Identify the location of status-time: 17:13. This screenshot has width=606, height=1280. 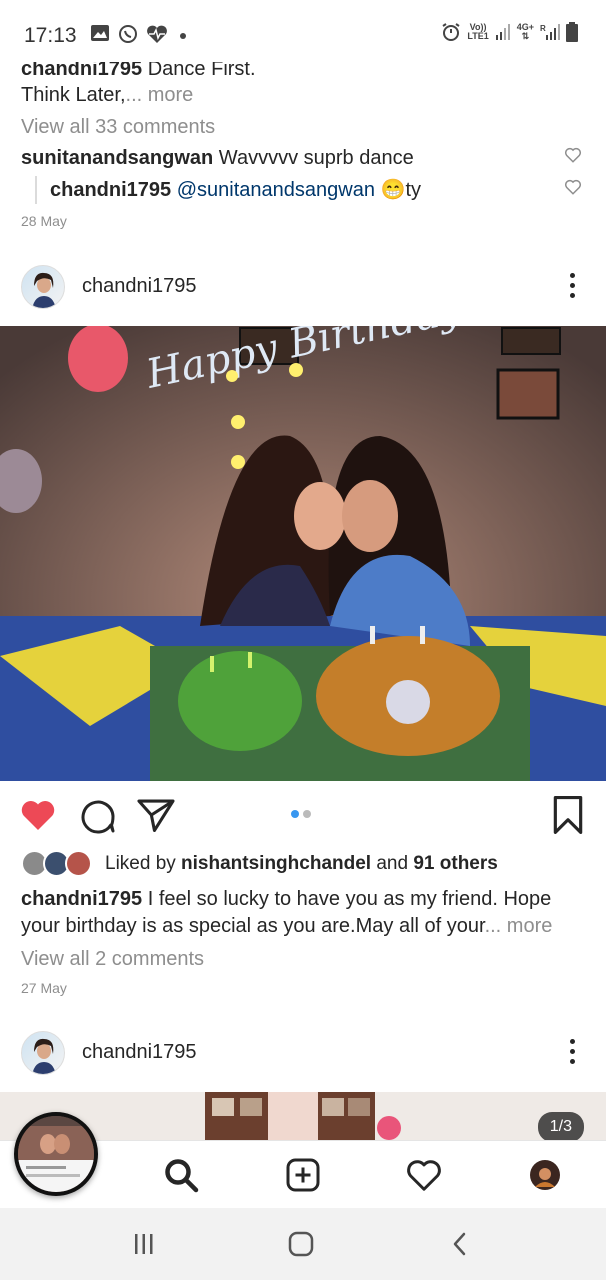
(50, 35).